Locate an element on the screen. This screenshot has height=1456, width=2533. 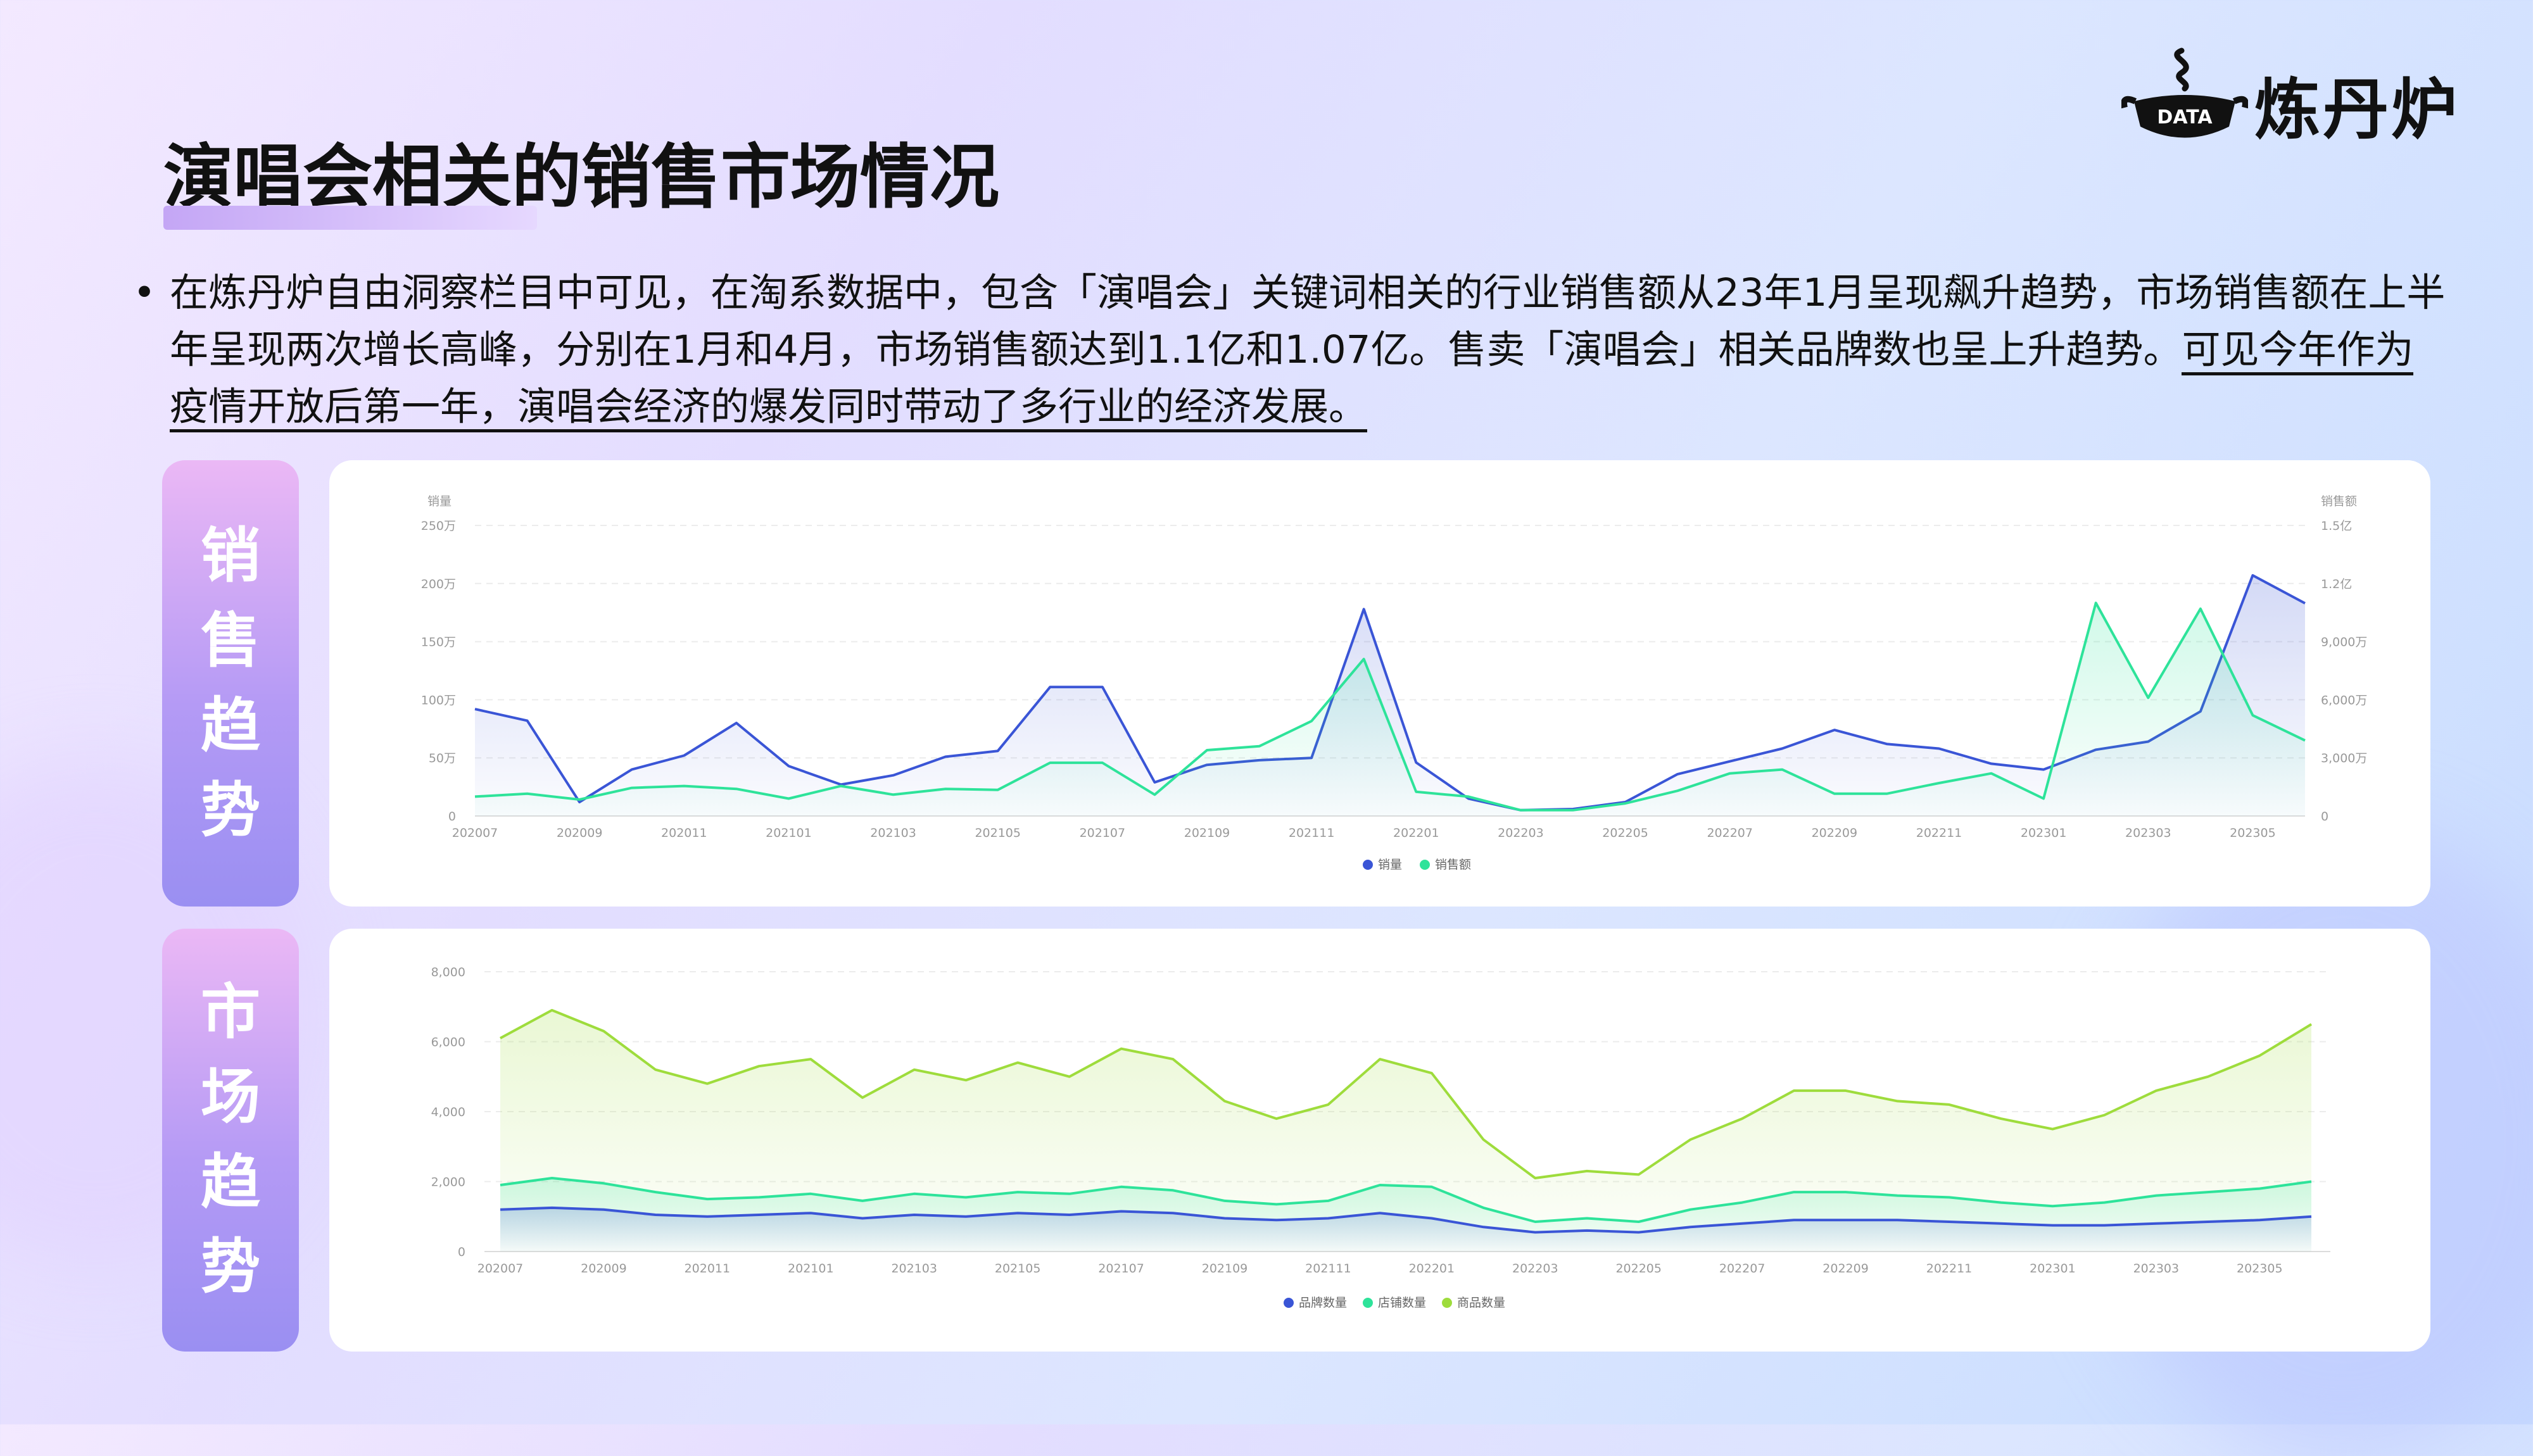
legend-label: 销售额 is located at coordinates (1453, 865).